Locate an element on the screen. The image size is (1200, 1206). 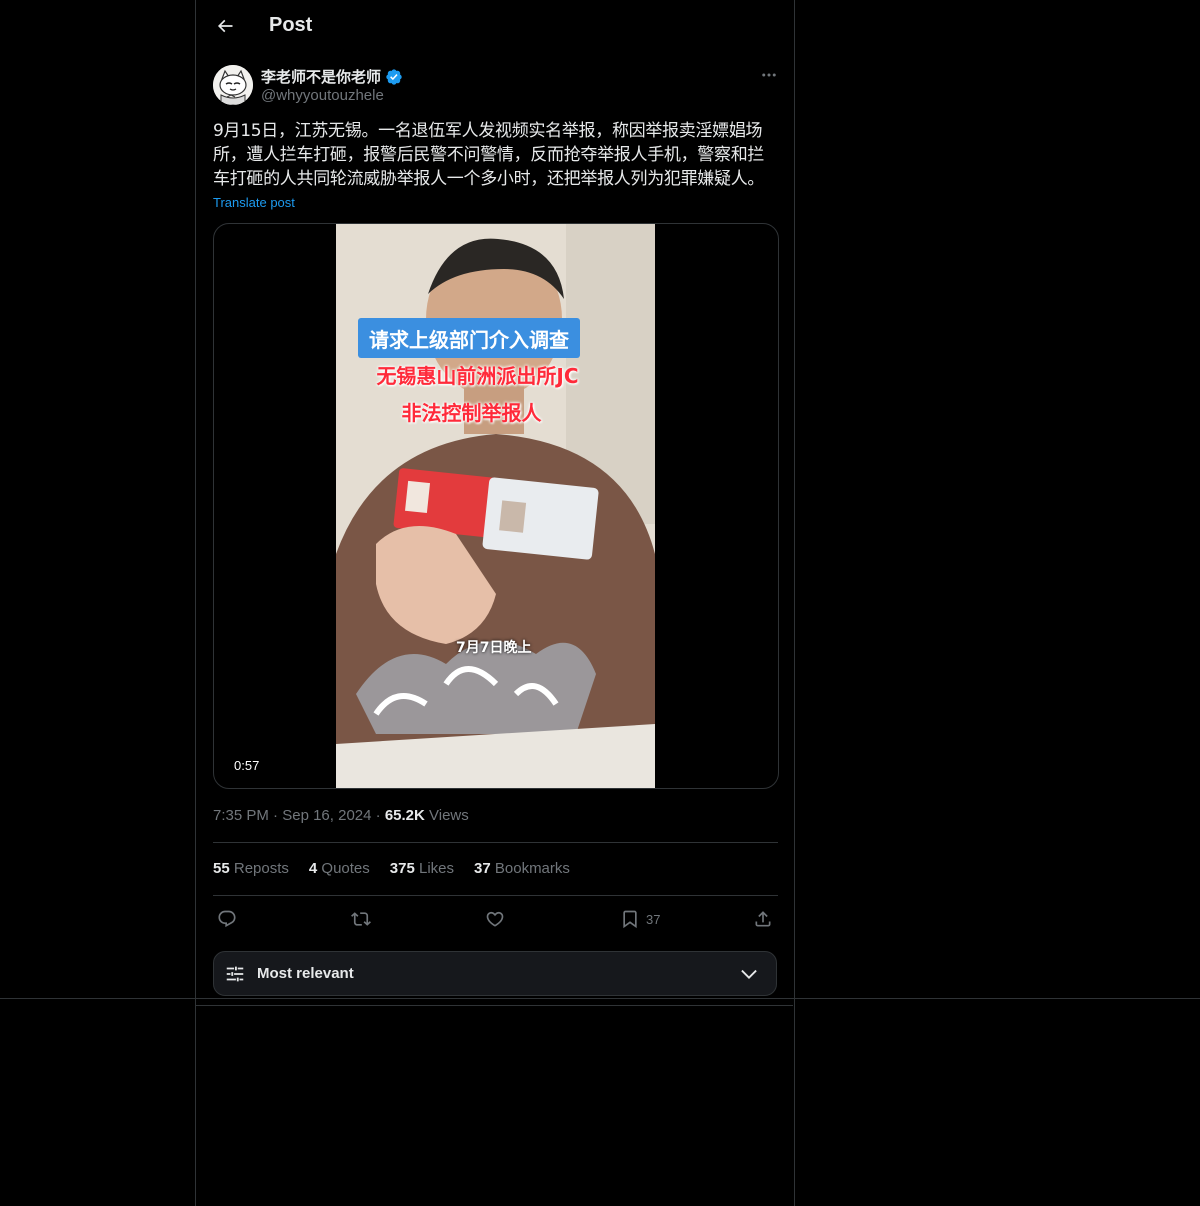
author-display-name: 李老师不是你老师 is located at coordinates (321, 77).